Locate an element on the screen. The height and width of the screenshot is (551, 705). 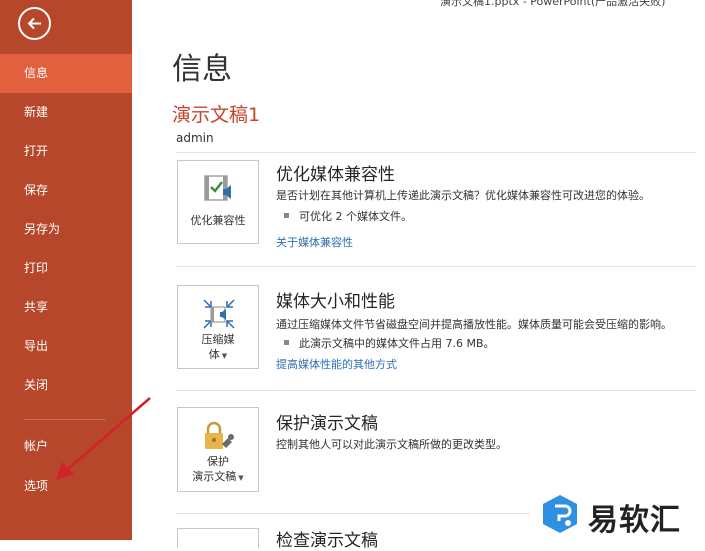
watermark: 易软汇 is located at coordinates (617, 513).